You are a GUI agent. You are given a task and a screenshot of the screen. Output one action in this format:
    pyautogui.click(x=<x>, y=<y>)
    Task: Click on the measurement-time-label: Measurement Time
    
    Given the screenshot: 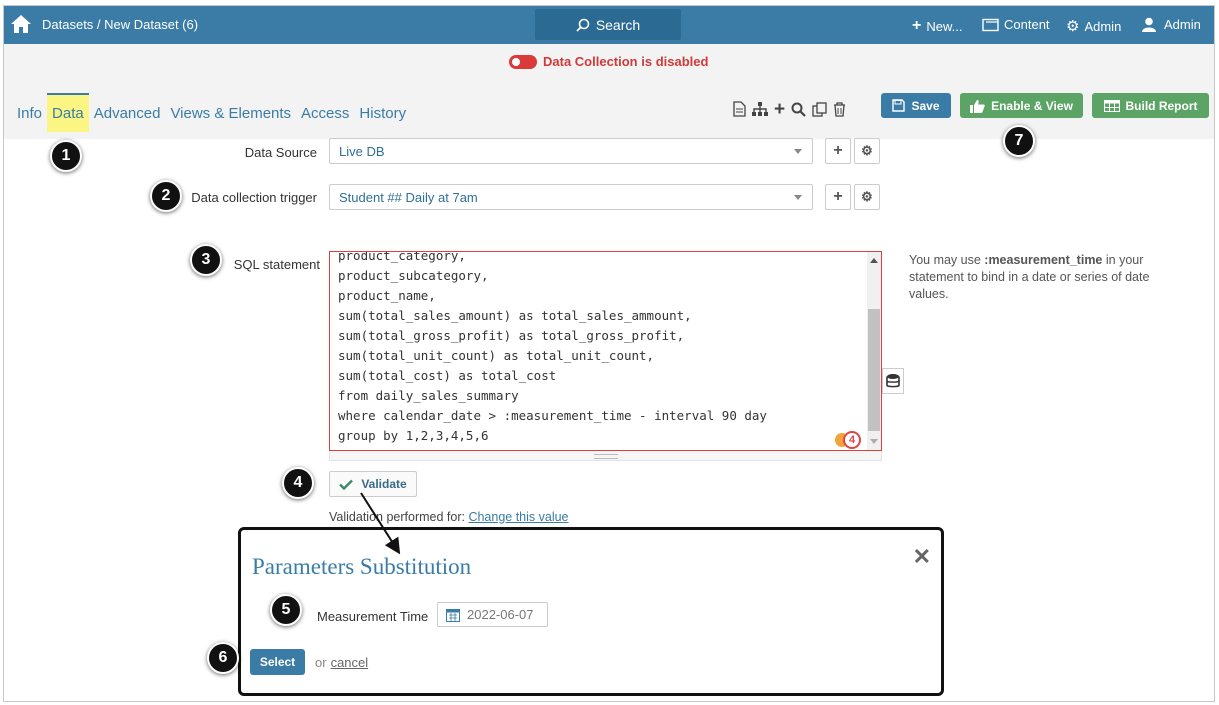 What is the action you would take?
    pyautogui.click(x=373, y=616)
    